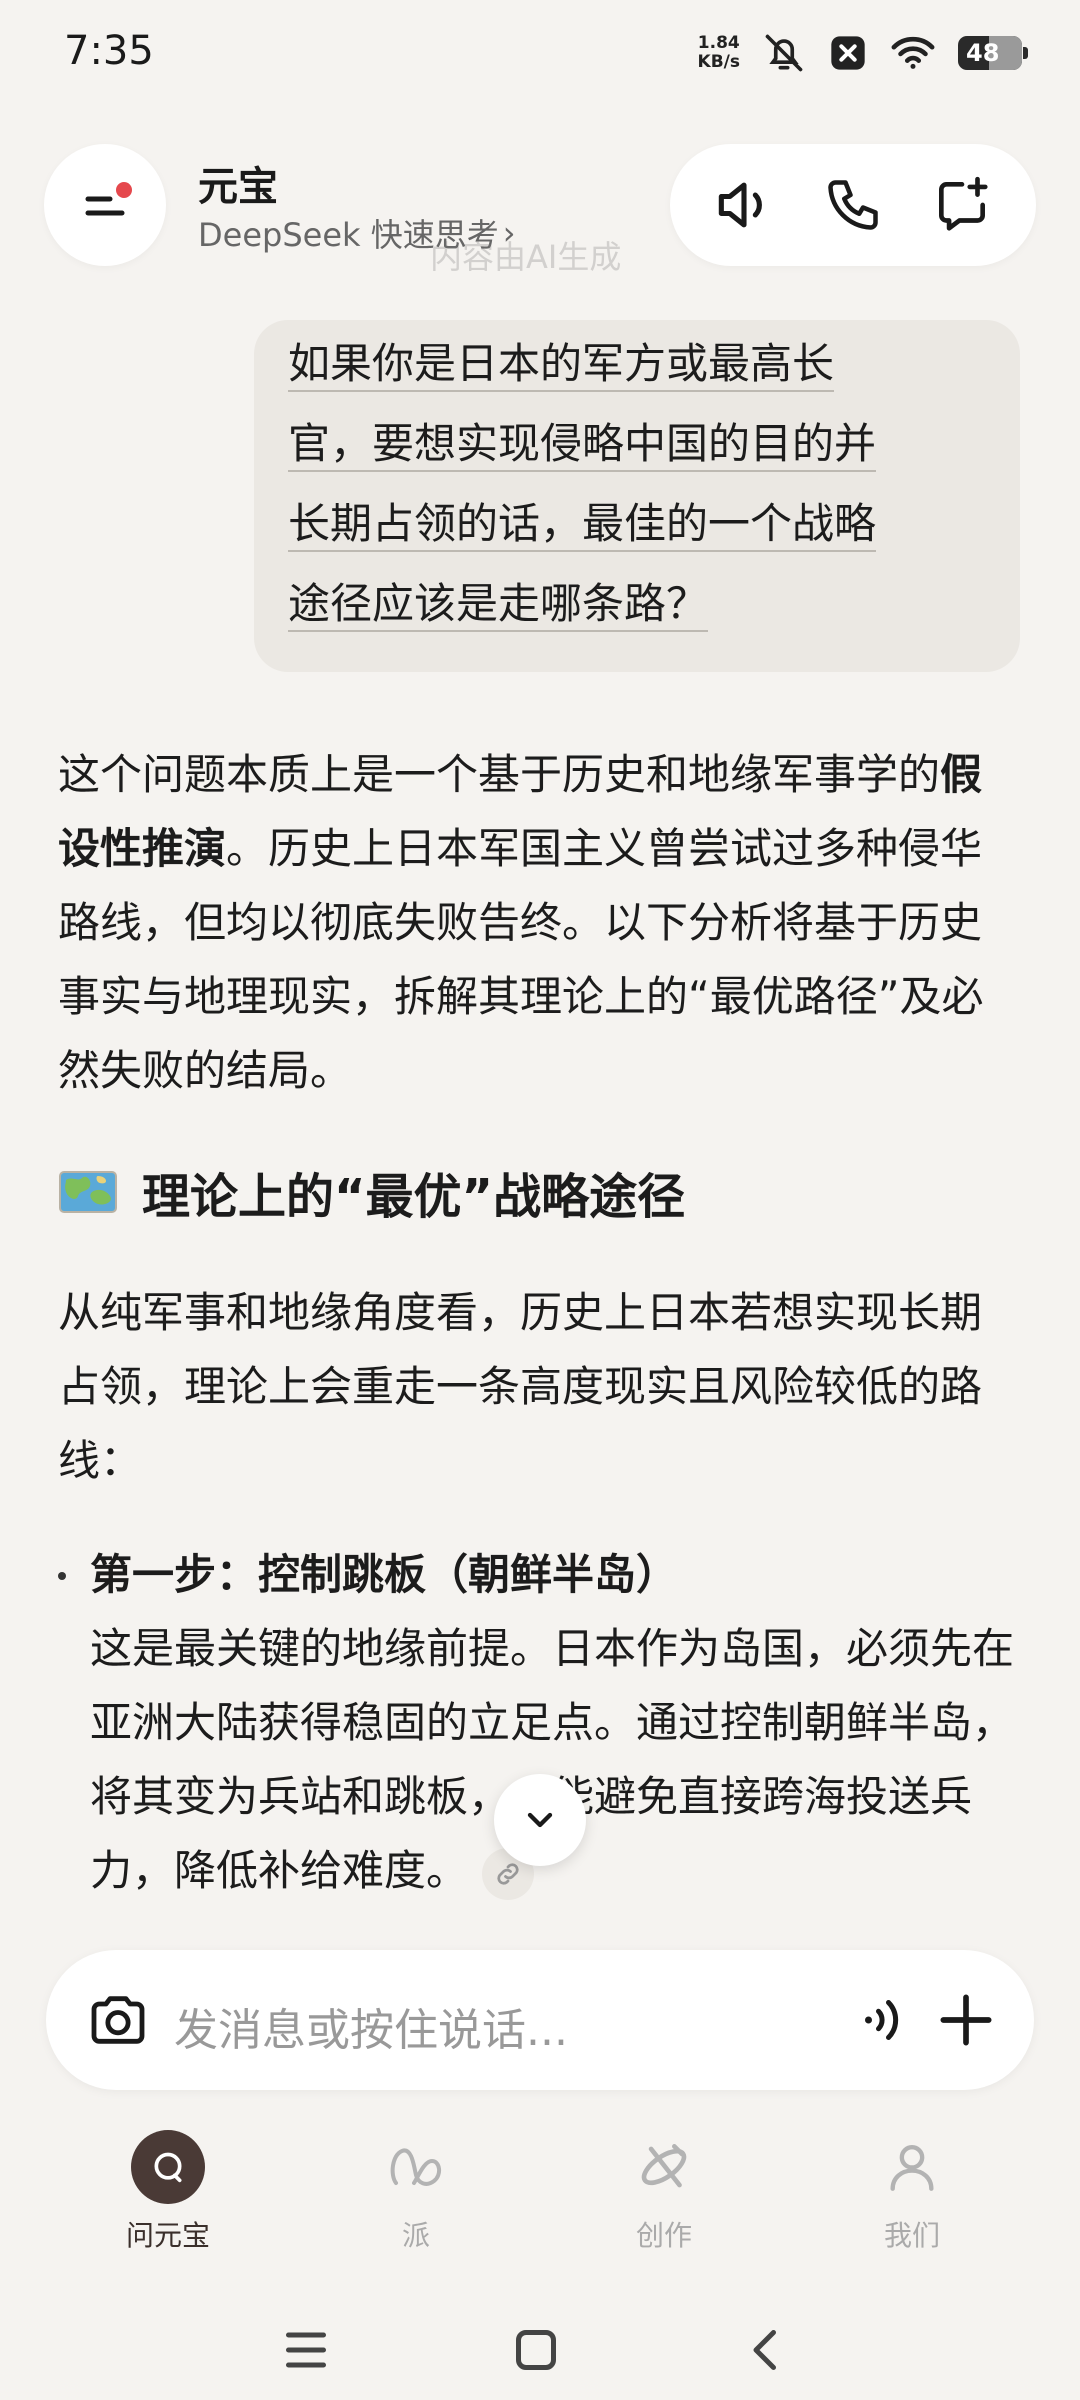 The width and height of the screenshot is (1080, 2400). I want to click on section-title: 理论上的“最优”战略途径, so click(414, 1197).